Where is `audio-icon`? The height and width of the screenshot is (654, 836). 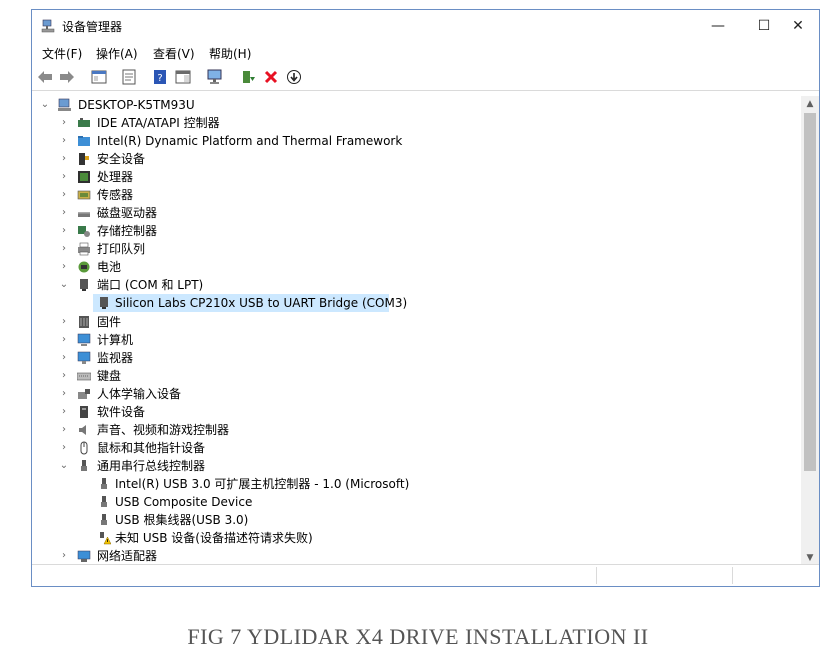
audio-icon is located at coordinates (82, 430).